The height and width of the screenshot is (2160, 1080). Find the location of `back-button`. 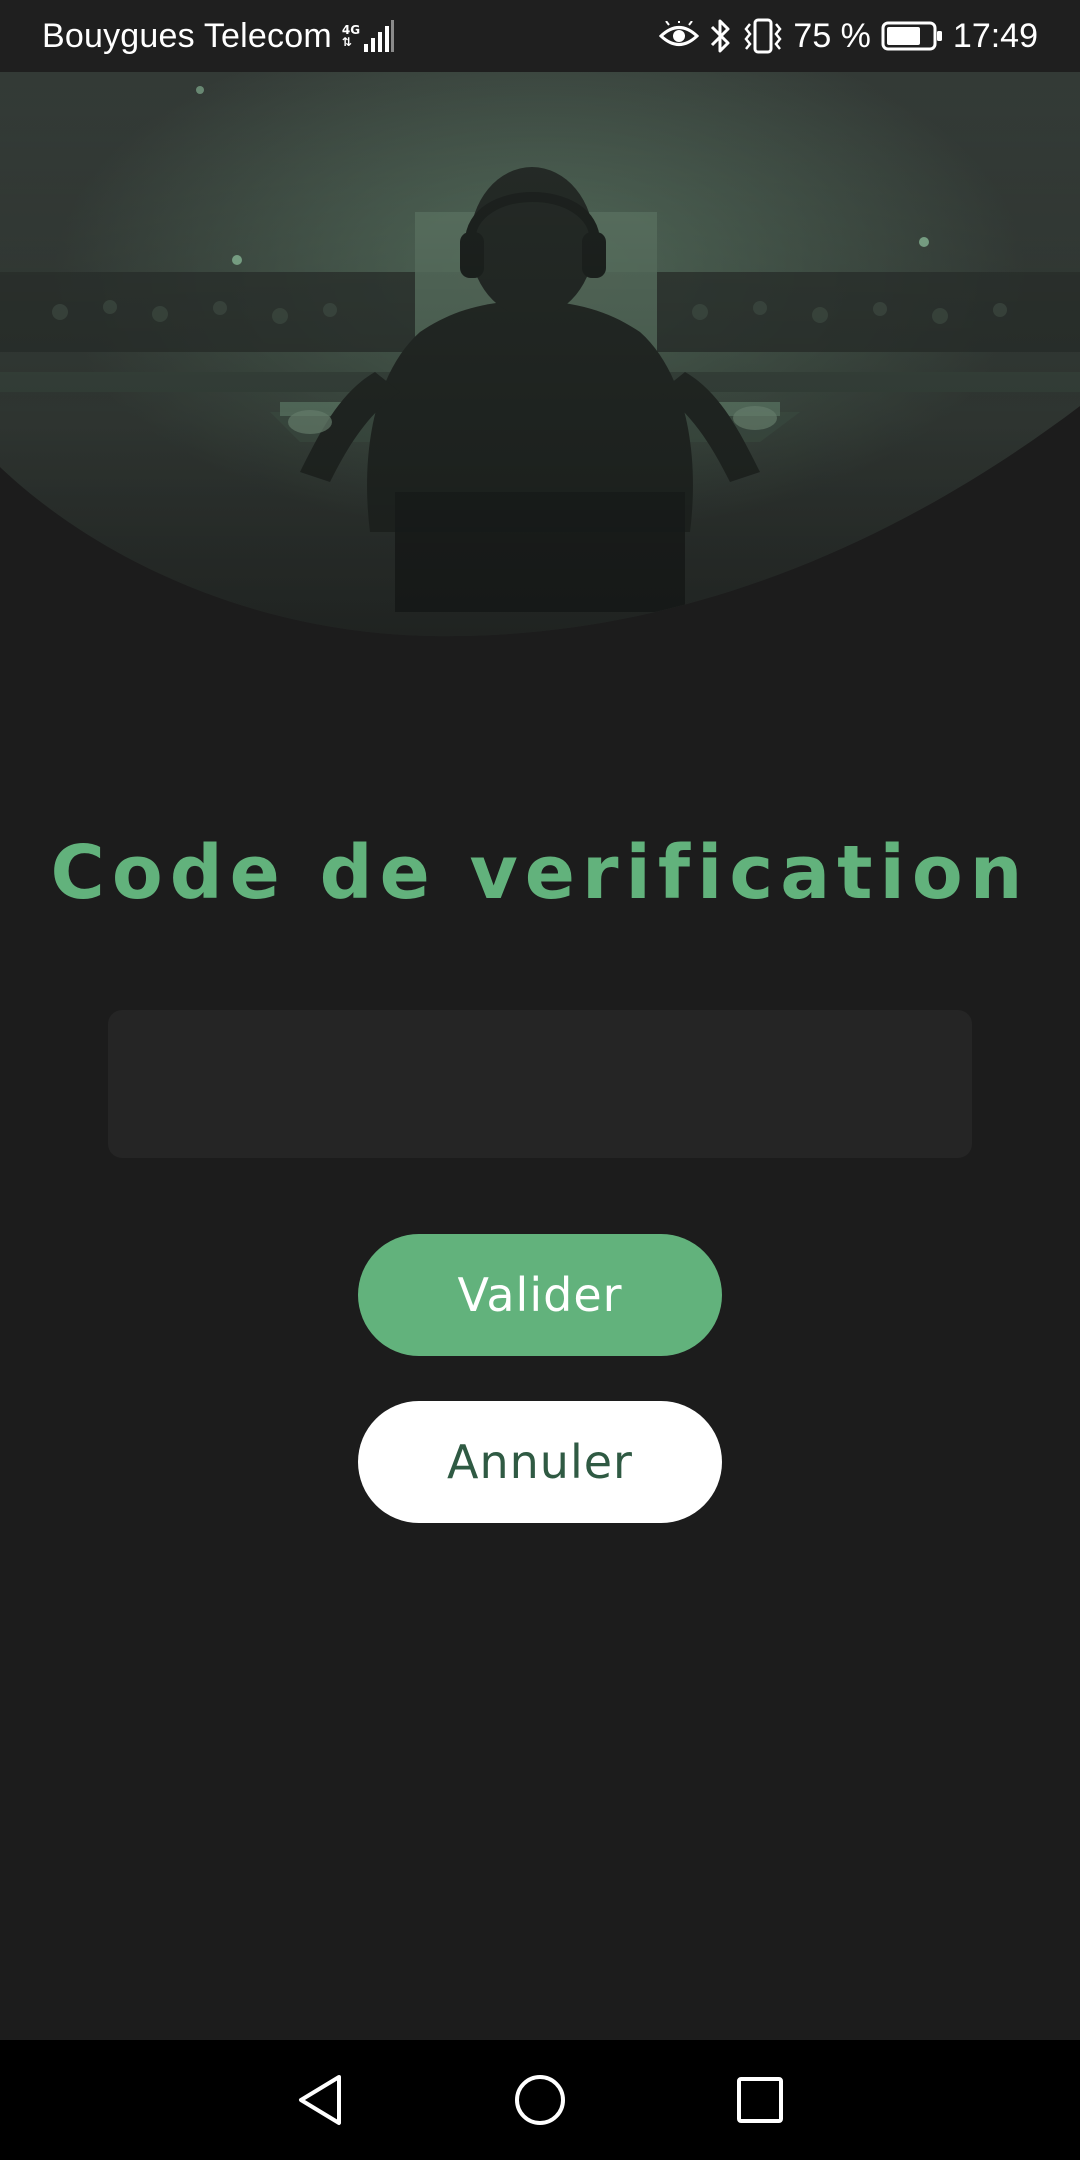

back-button is located at coordinates (320, 2100).